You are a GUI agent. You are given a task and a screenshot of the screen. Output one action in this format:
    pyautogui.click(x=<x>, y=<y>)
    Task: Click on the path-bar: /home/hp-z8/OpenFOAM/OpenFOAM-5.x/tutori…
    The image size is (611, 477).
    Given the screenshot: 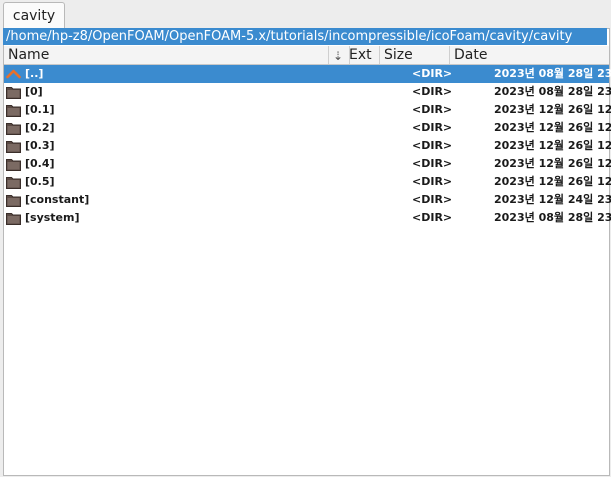 What is the action you would take?
    pyautogui.click(x=305, y=36)
    